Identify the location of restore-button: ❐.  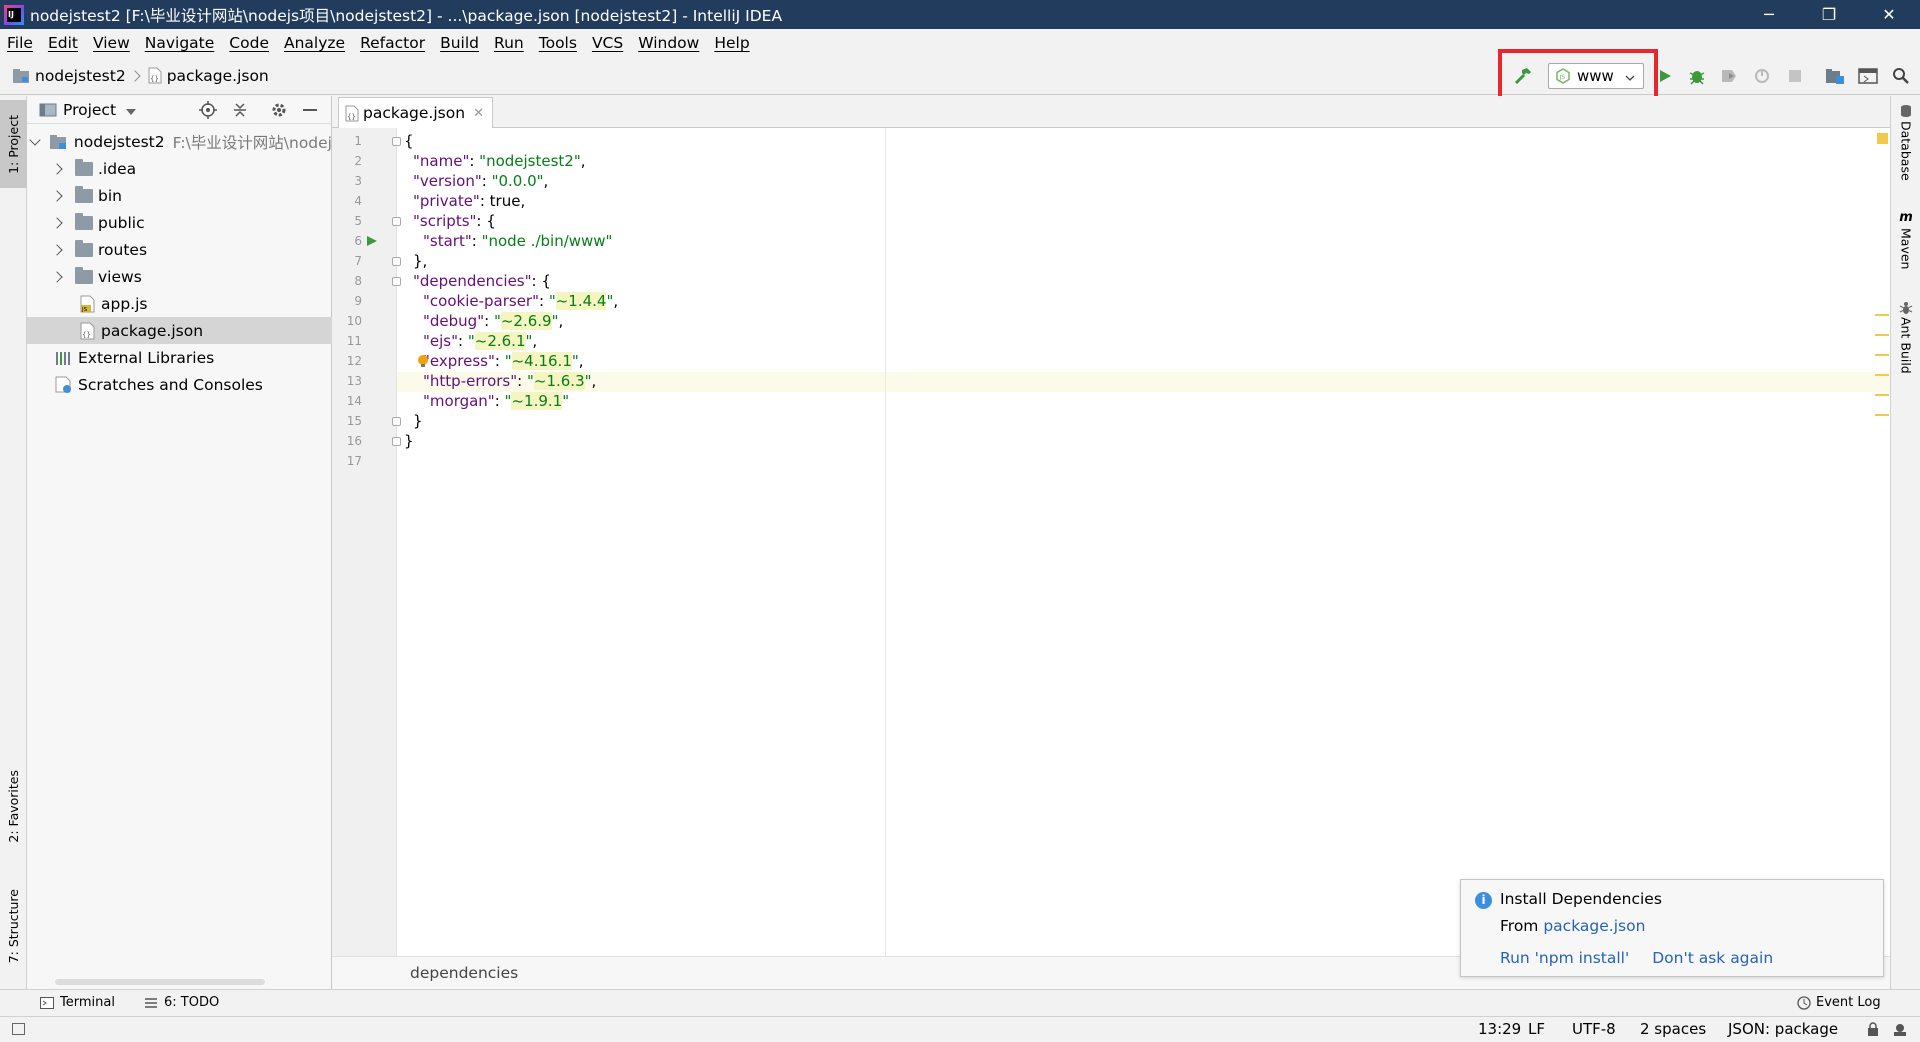
(1829, 14).